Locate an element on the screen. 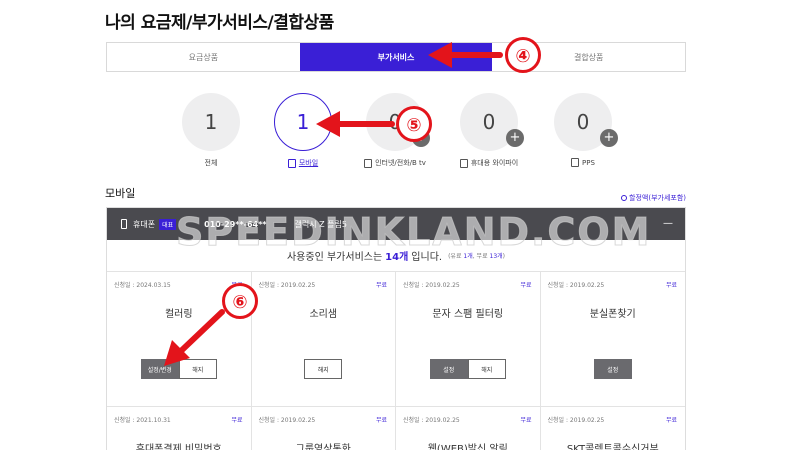  step-5-marker: ⑤ is located at coordinates (414, 124).